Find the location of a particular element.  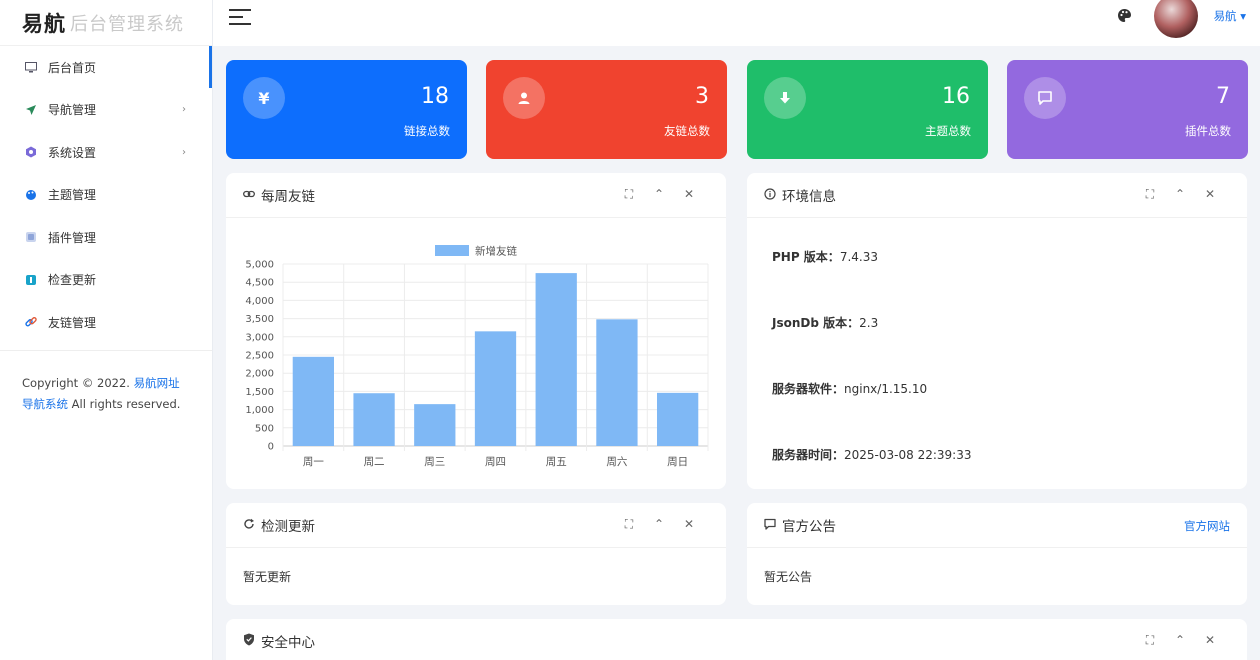

topbar: 易航 ▾ is located at coordinates (736, 23).